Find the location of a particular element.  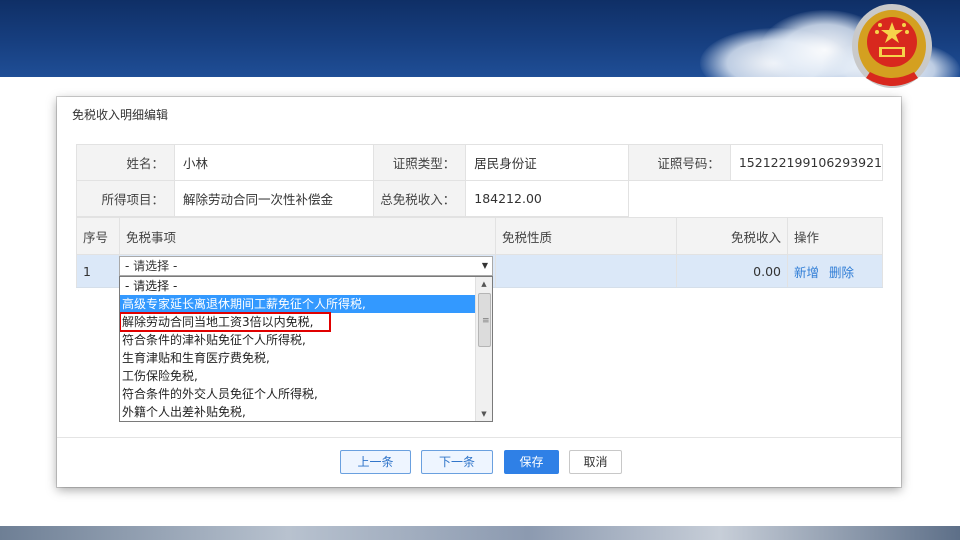

dialog-title: 免税收入明细编辑 is located at coordinates (120, 115).